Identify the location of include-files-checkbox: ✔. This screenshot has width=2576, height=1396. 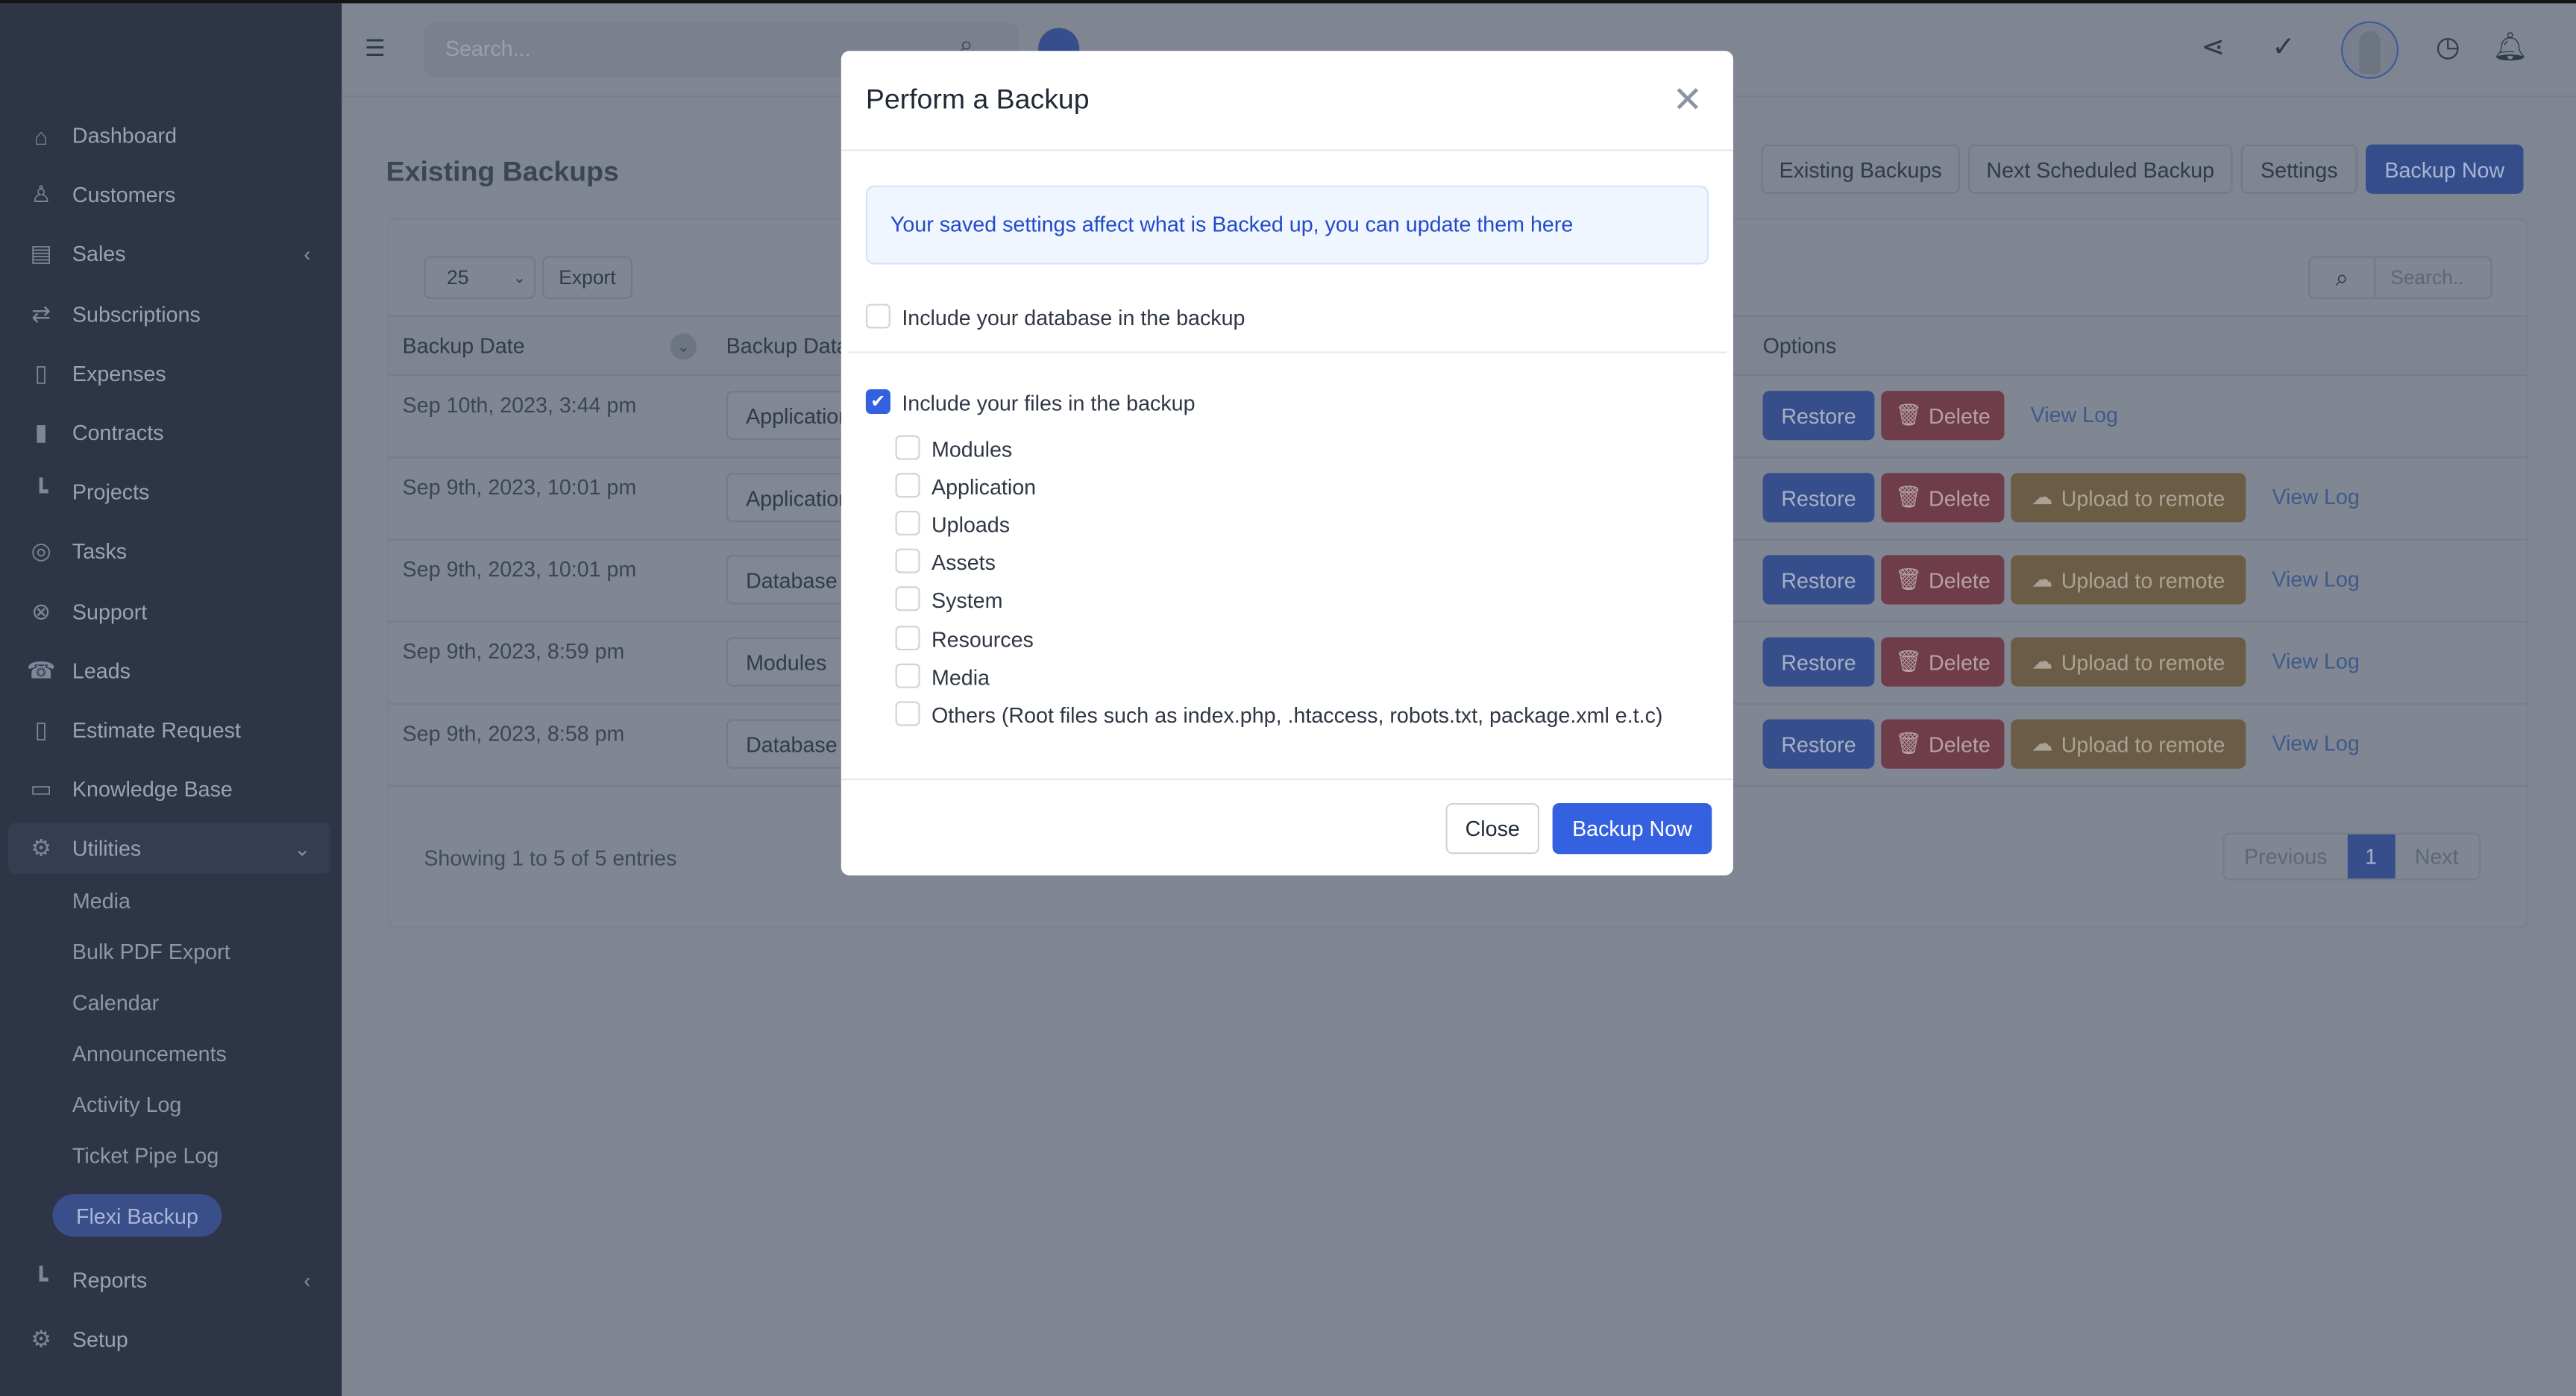
(877, 402).